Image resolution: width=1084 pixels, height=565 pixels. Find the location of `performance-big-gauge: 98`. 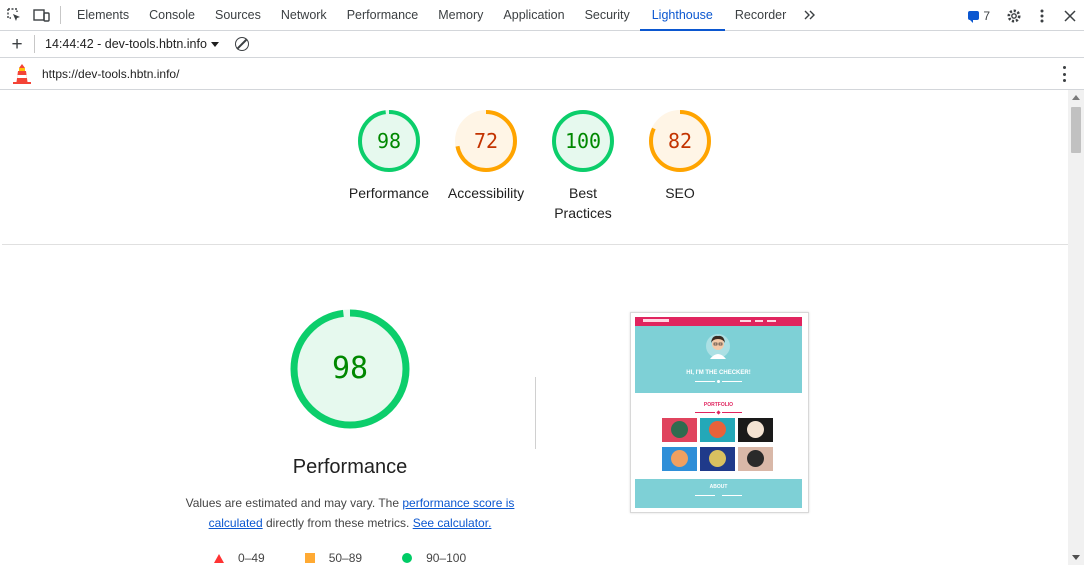

performance-big-gauge: 98 is located at coordinates (350, 369).